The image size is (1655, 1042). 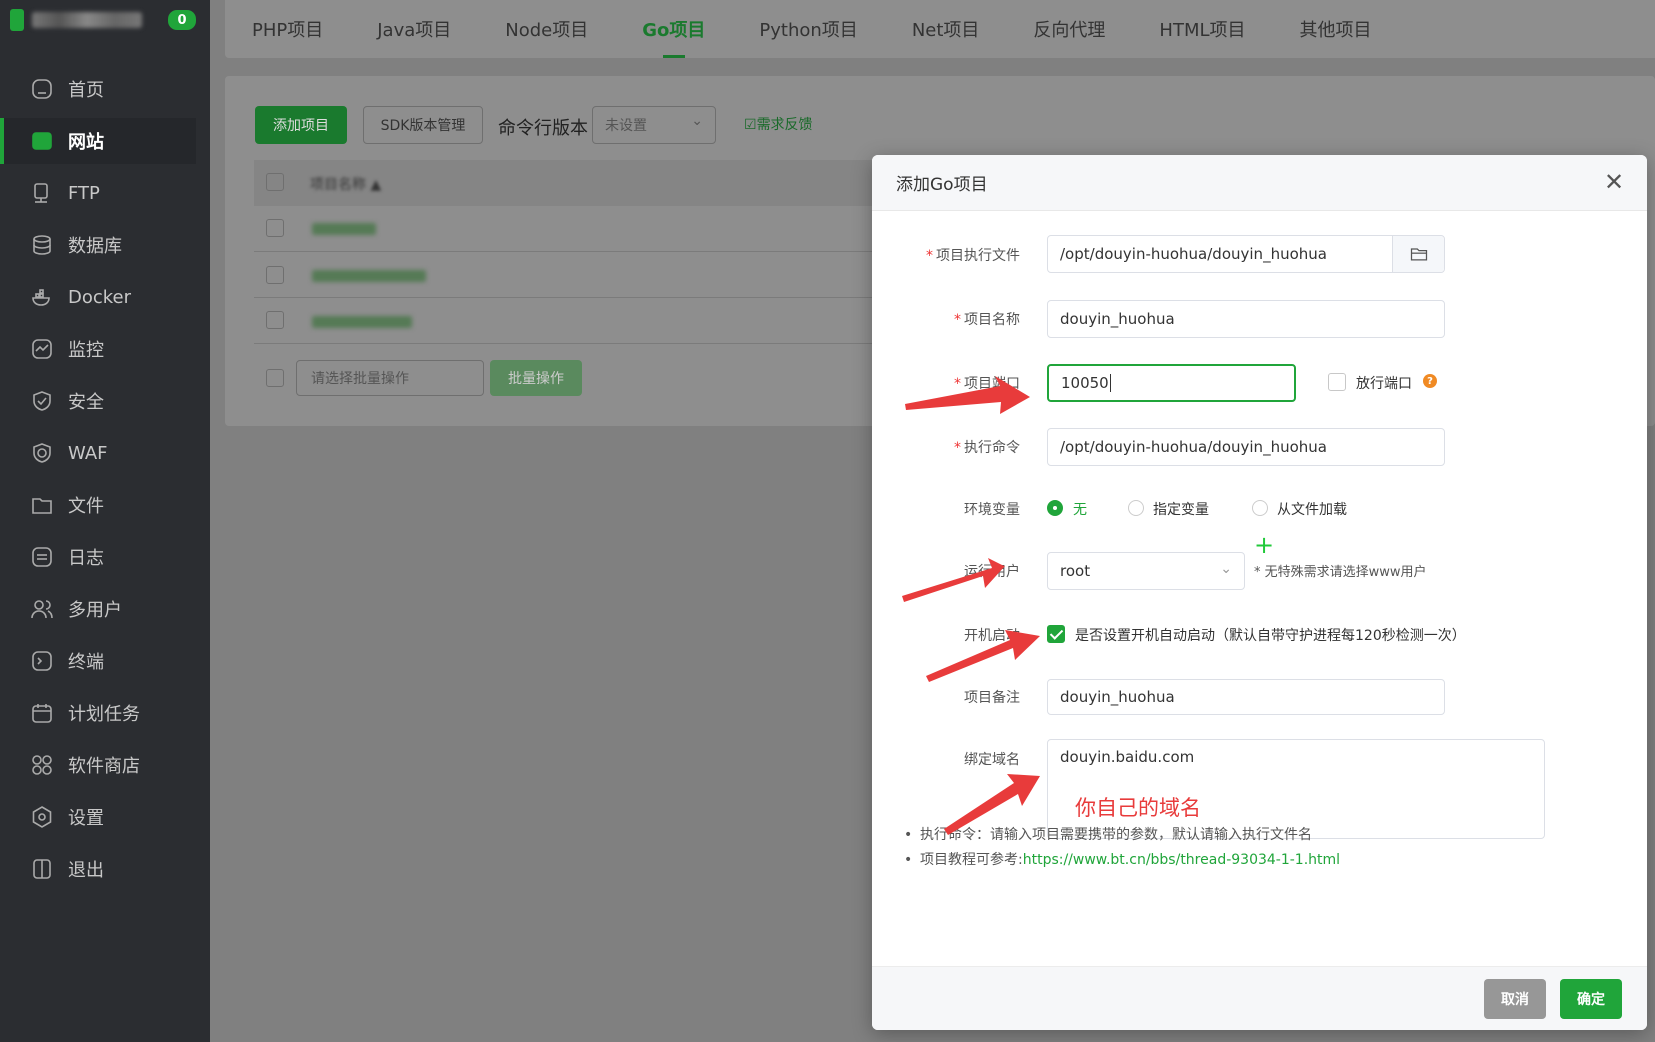 I want to click on tab-node: Node项目, so click(x=546, y=29).